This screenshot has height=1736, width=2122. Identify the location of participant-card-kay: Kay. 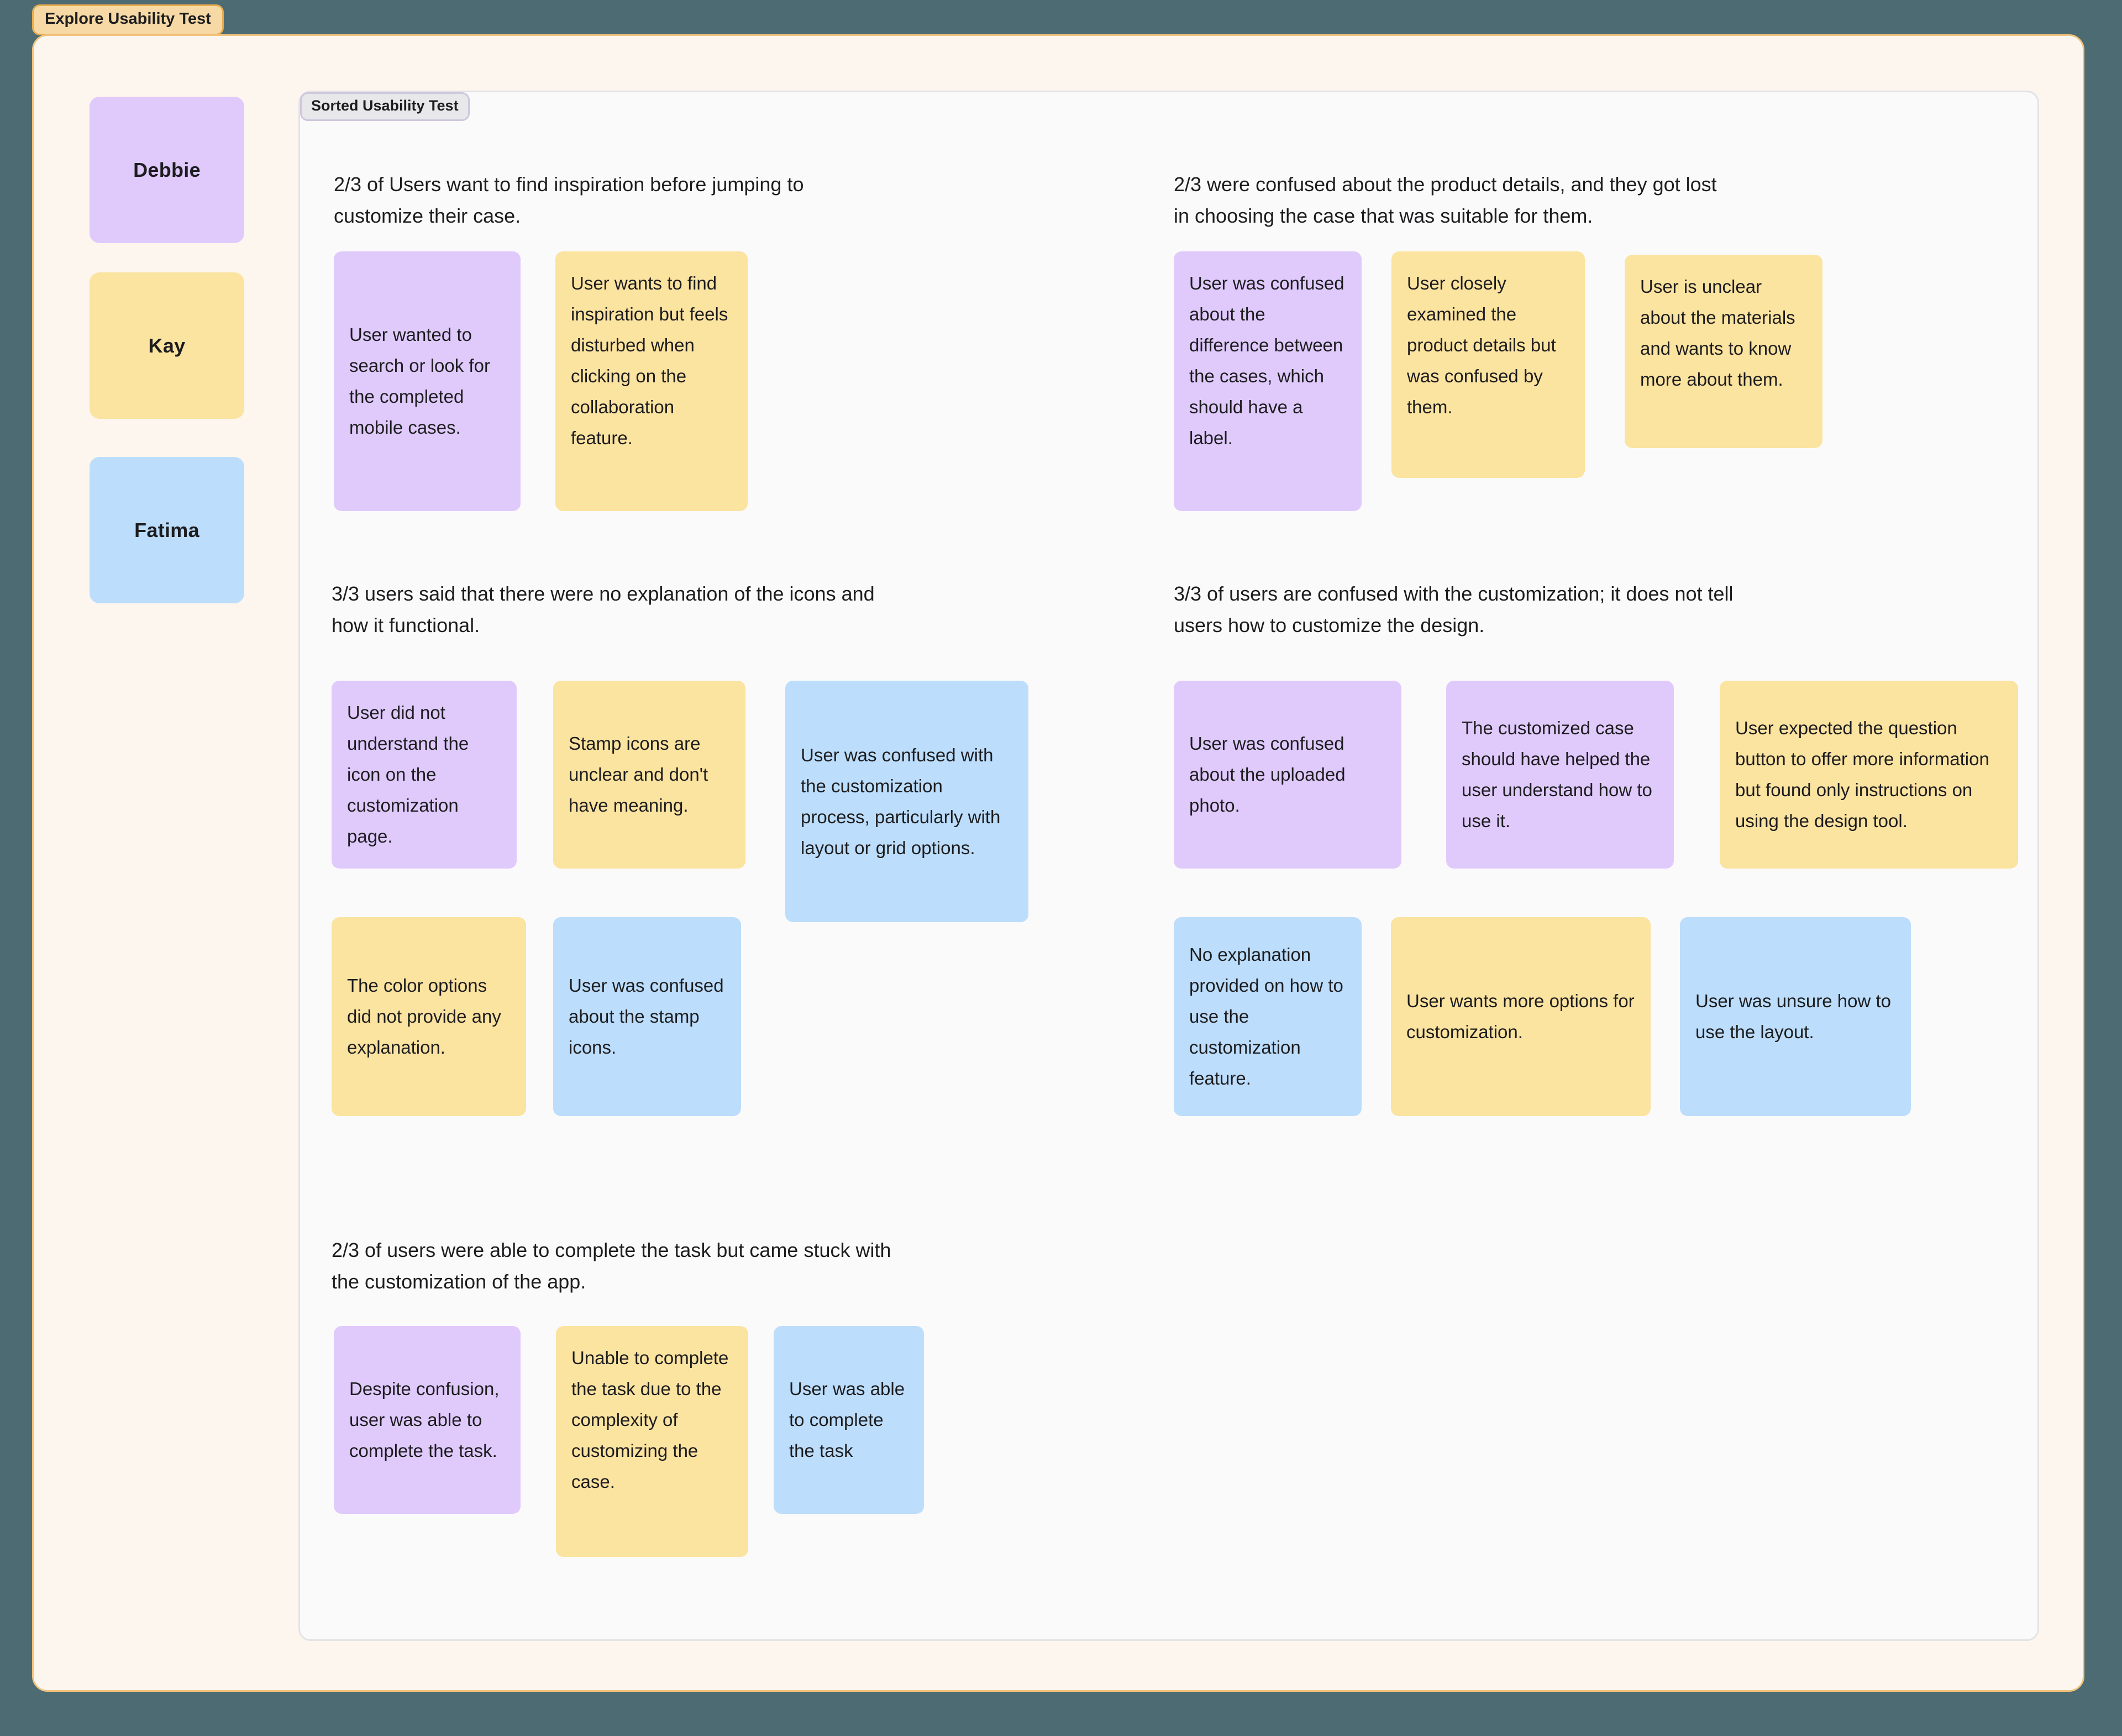
(167, 346).